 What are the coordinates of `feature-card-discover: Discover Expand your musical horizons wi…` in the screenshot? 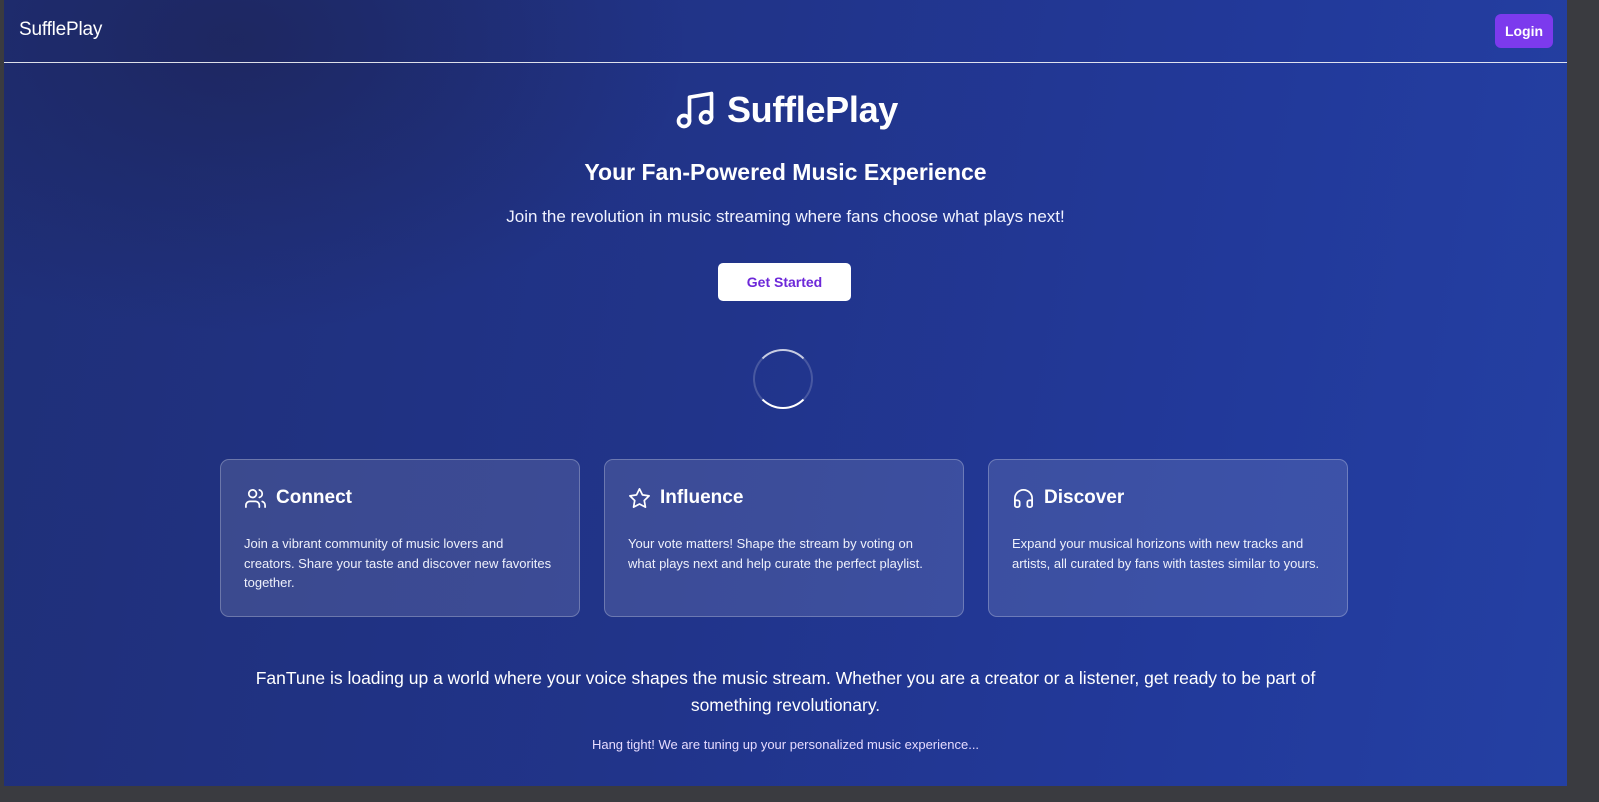 It's located at (1168, 538).